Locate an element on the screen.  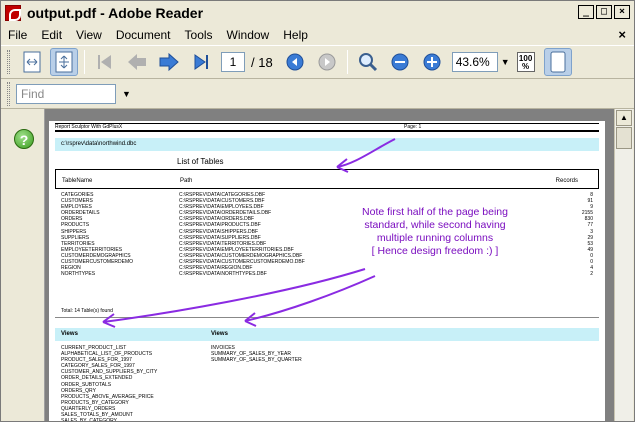
views-header: Views Views is located at coordinates (327, 334).